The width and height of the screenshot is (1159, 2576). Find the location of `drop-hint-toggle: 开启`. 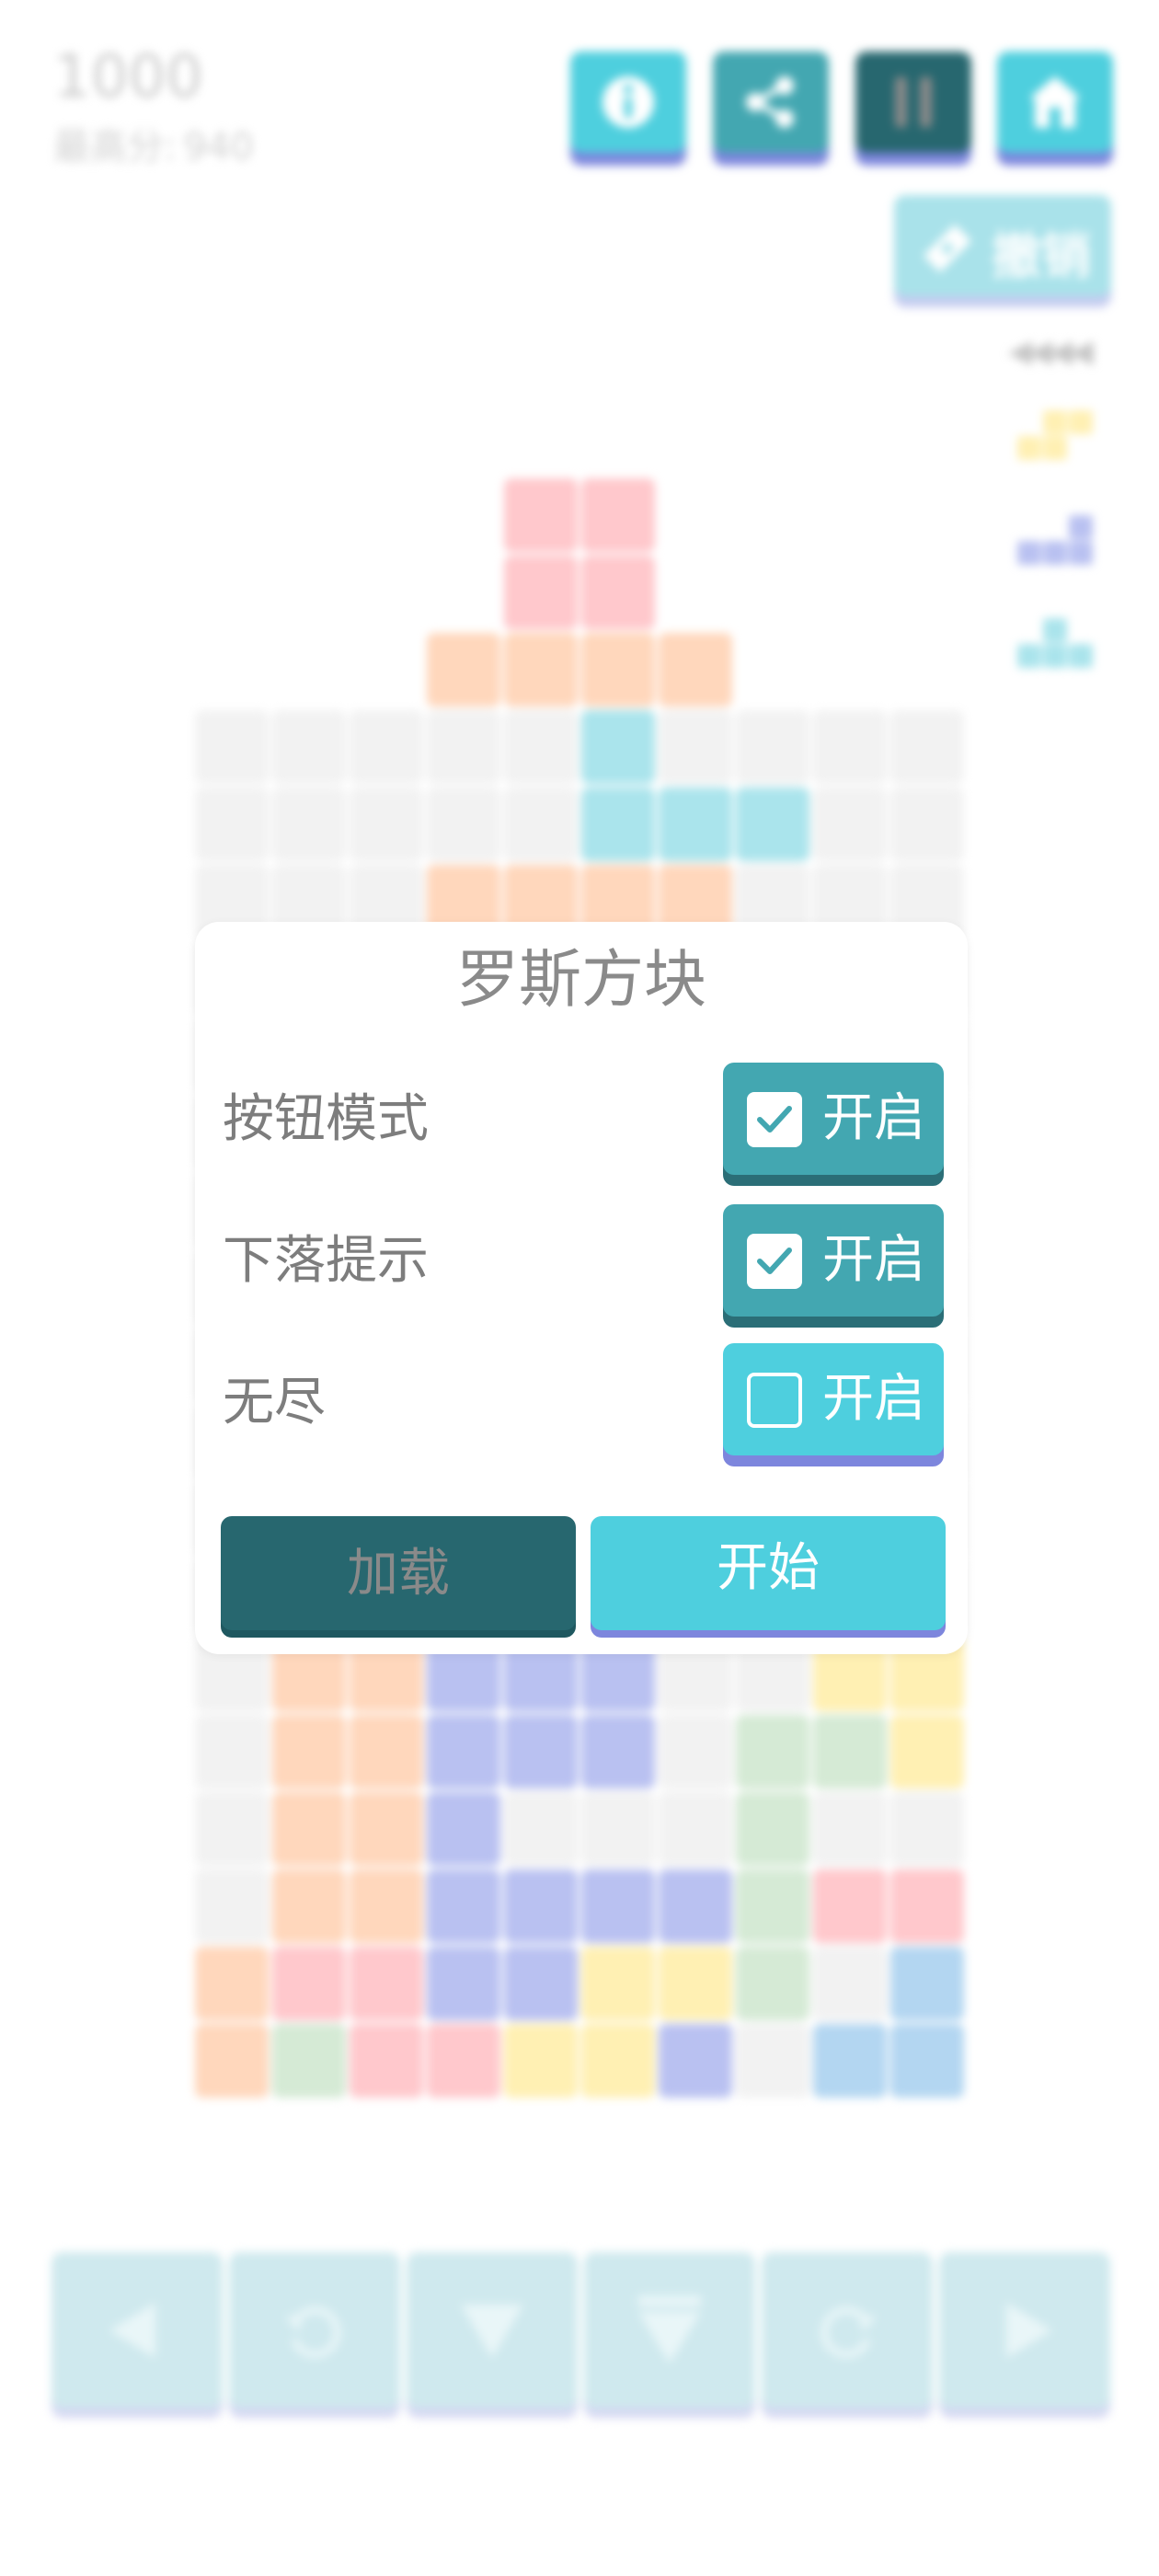

drop-hint-toggle: 开启 is located at coordinates (833, 1266).